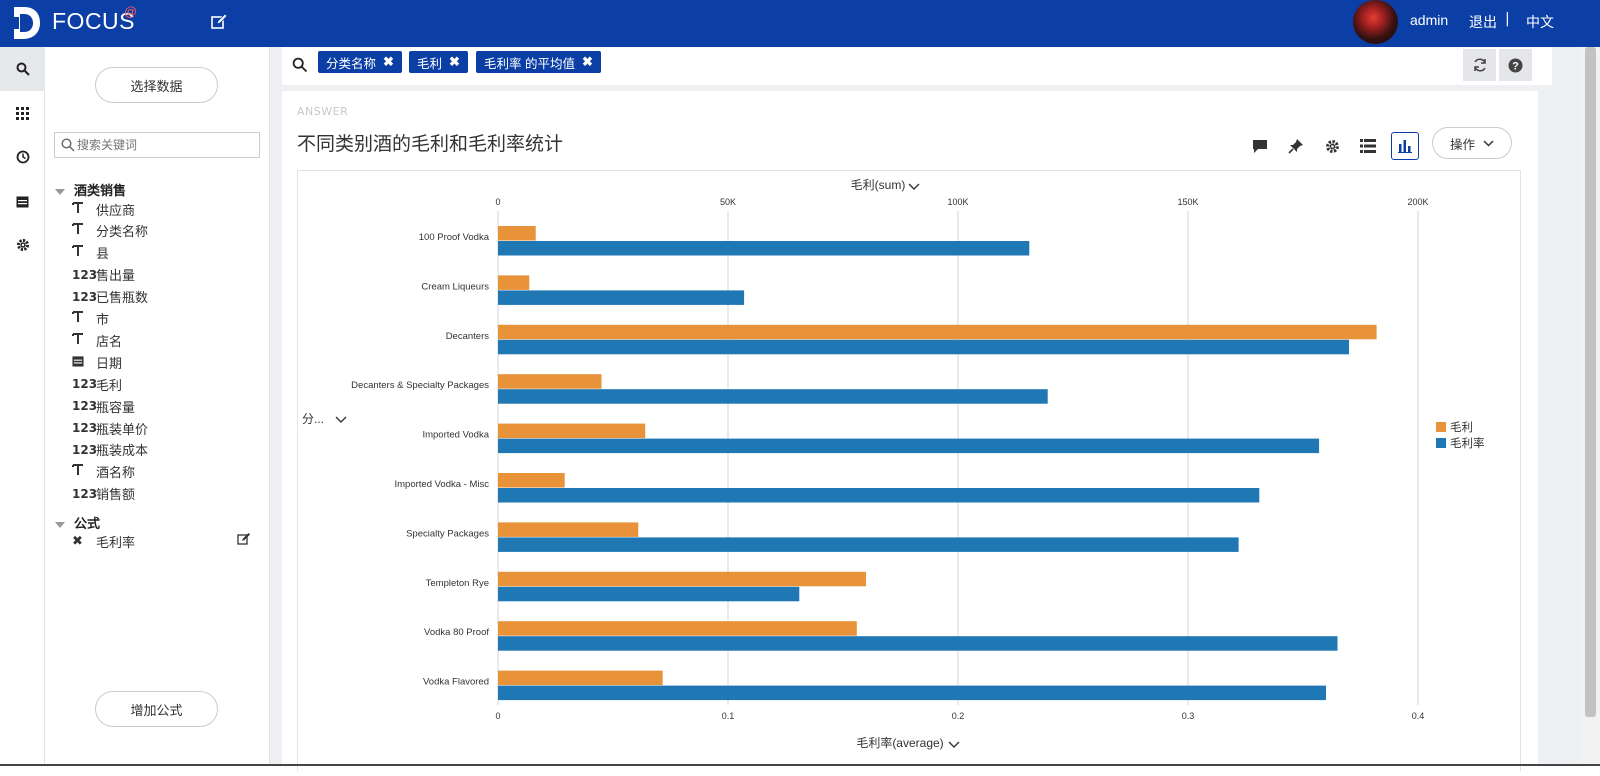 The height and width of the screenshot is (776, 1600). I want to click on language-switch: 中文, so click(1540, 22).